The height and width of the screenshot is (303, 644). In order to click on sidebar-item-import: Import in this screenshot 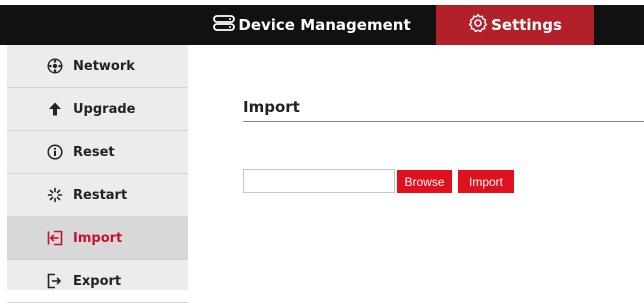, I will do `click(97, 238)`.